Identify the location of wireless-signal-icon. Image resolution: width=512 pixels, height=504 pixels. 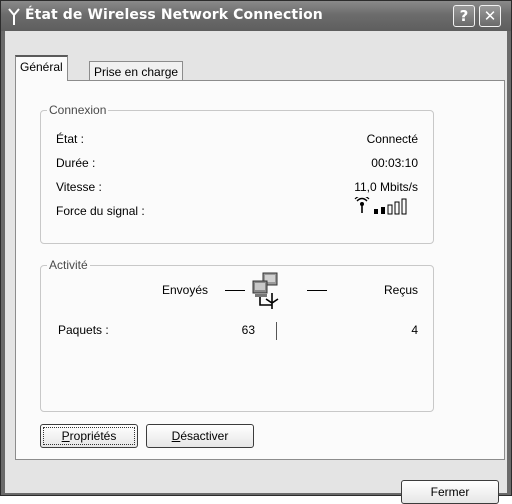
(380, 206).